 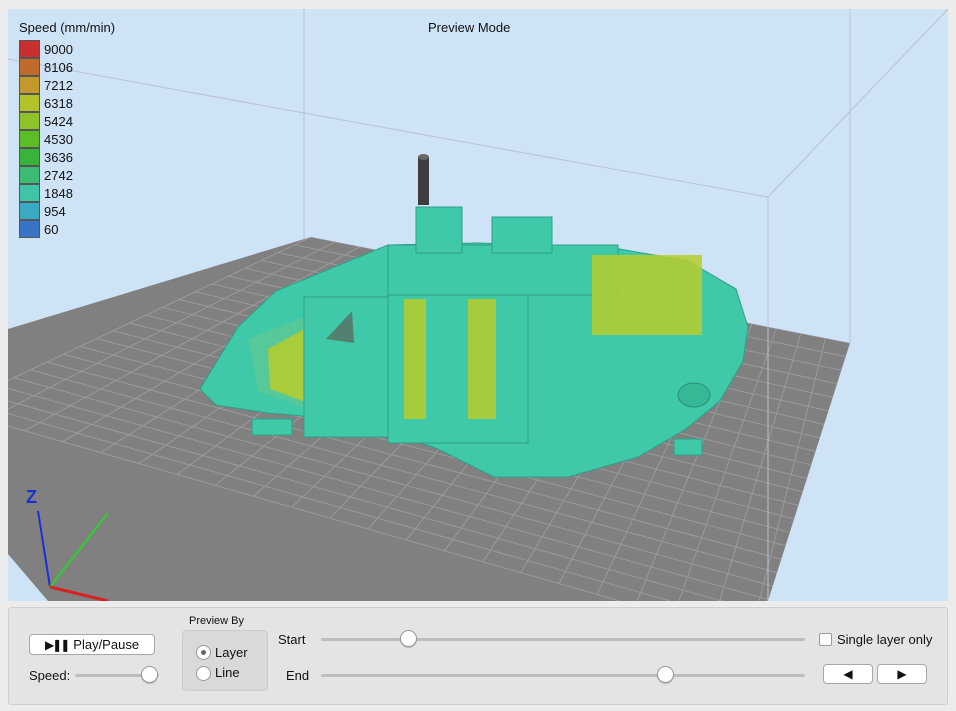 I want to click on end-slider-track, so click(x=563, y=675).